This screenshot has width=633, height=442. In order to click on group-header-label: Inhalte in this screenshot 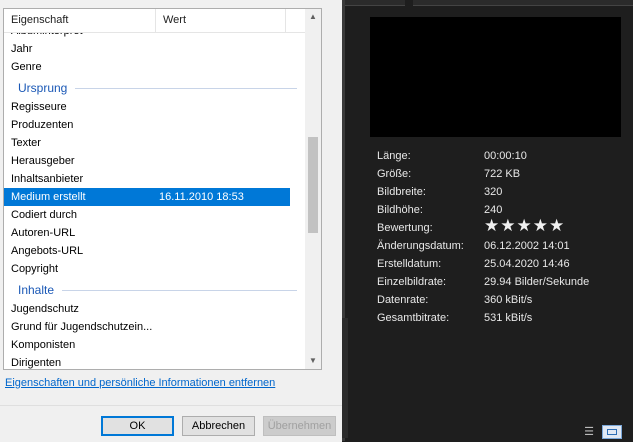, I will do `click(36, 290)`.